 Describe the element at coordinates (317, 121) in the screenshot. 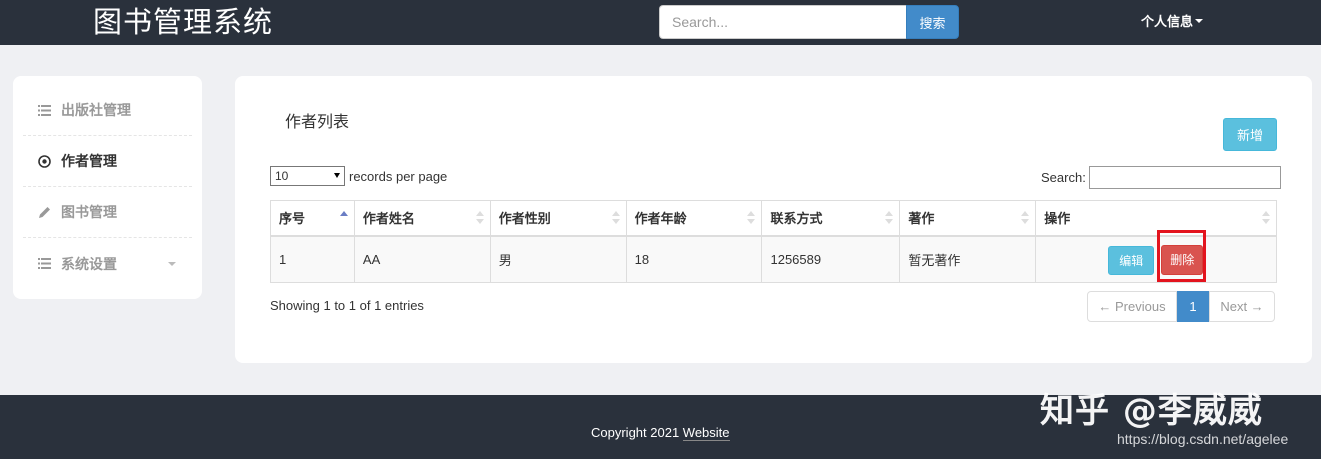

I see `page-title: 作者列表` at that location.